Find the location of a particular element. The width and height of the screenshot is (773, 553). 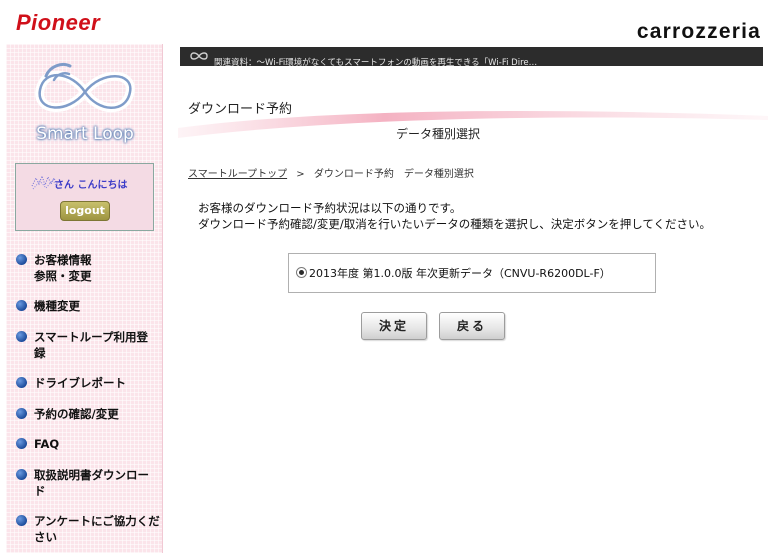

sidebar-item-label: ドライブレポート is located at coordinates (80, 383).